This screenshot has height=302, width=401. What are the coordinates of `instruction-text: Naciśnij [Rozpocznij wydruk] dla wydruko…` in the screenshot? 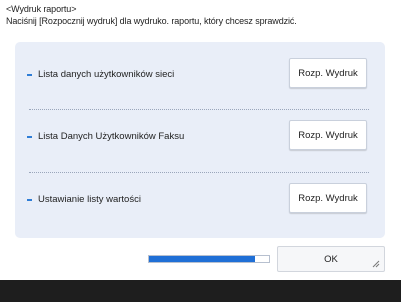 It's located at (151, 21).